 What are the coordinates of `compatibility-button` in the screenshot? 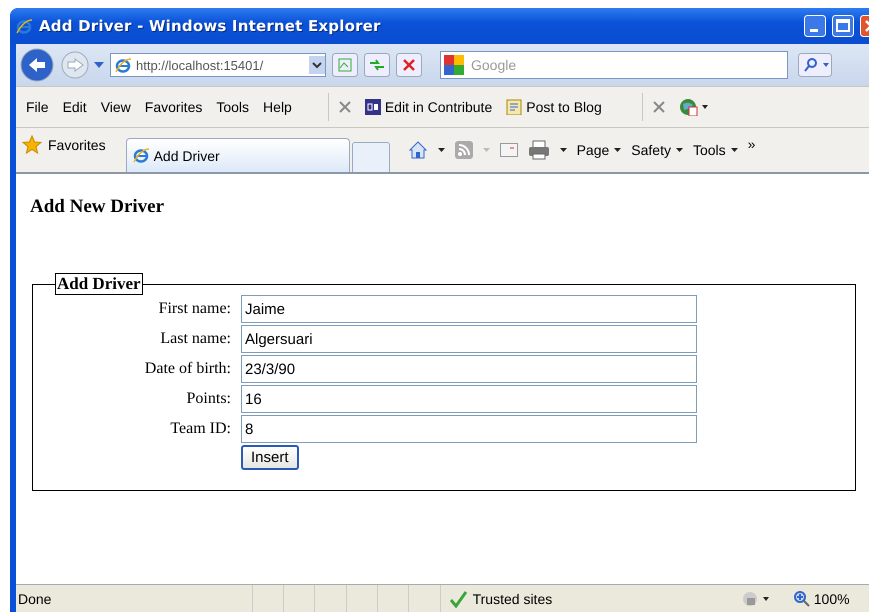 It's located at (345, 65).